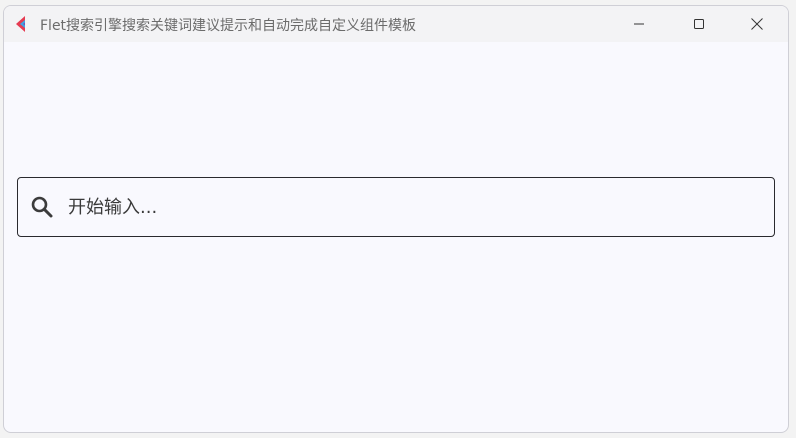 This screenshot has height=438, width=796. What do you see at coordinates (413, 207) in the screenshot?
I see `search-input` at bounding box center [413, 207].